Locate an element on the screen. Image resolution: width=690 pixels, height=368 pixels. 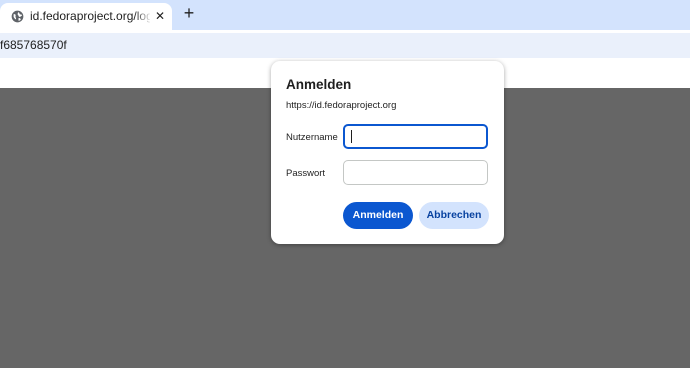
text-caret is located at coordinates (351, 136).